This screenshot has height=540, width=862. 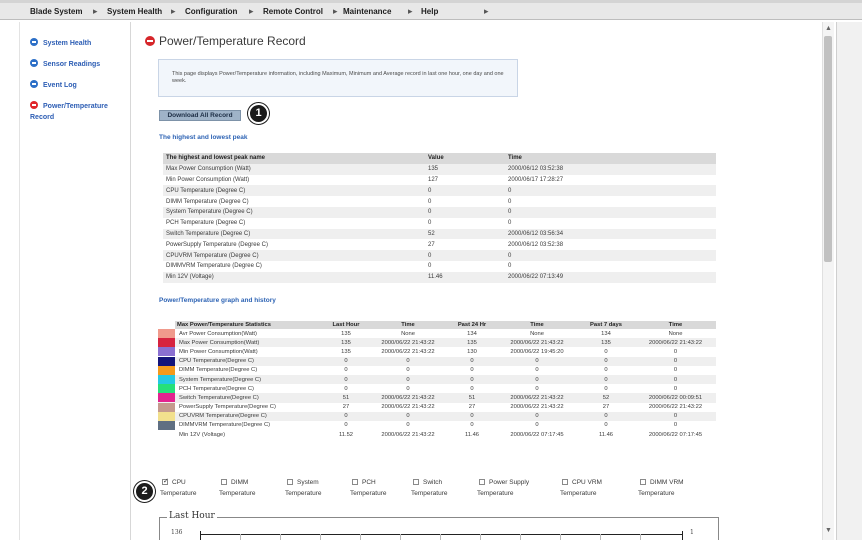 What do you see at coordinates (211, 13) in the screenshot?
I see `menu-configuration: Configuration` at bounding box center [211, 13].